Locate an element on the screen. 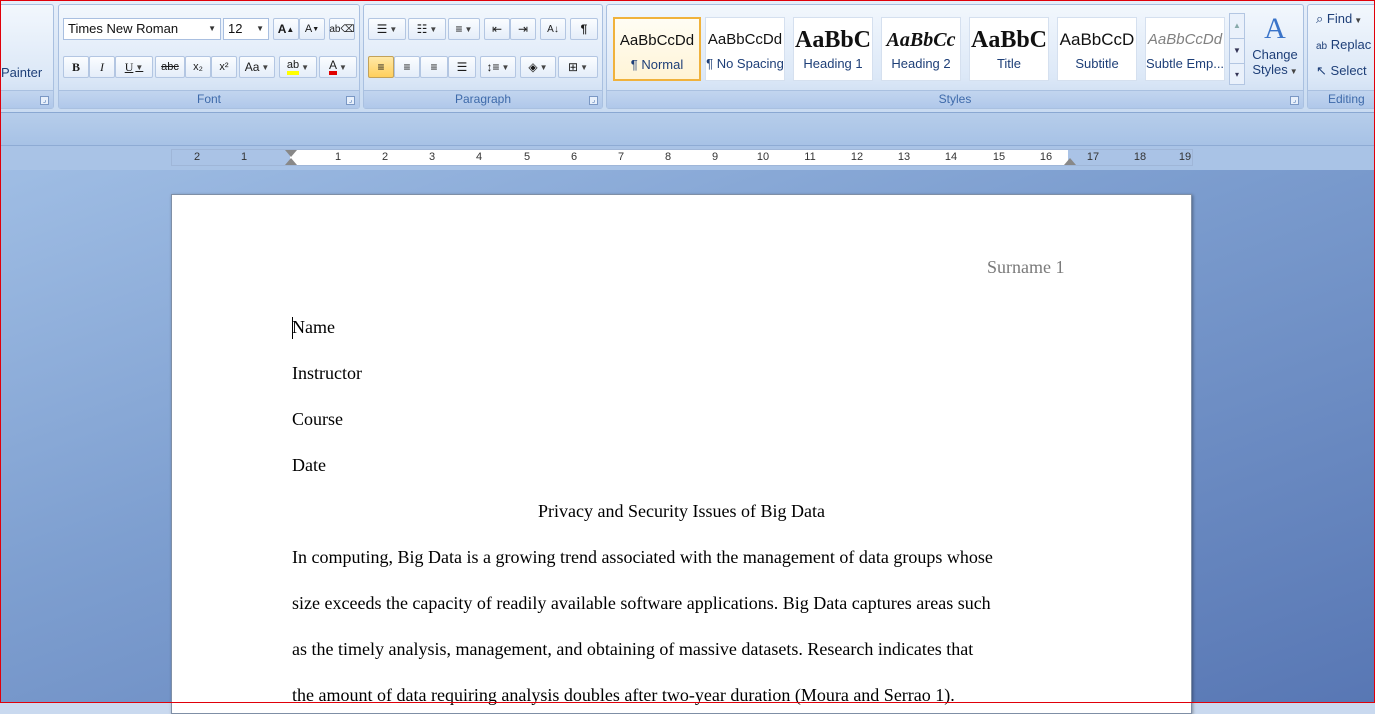 The image size is (1375, 714). strikethrough-button: abc is located at coordinates (170, 67).